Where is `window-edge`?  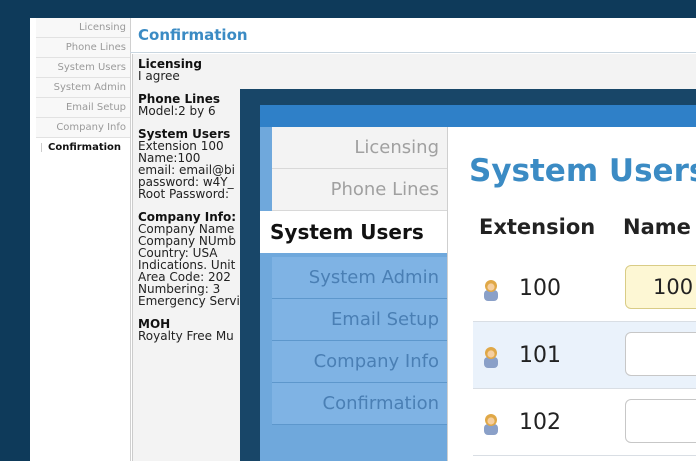
window-edge is located at coordinates (21, 239).